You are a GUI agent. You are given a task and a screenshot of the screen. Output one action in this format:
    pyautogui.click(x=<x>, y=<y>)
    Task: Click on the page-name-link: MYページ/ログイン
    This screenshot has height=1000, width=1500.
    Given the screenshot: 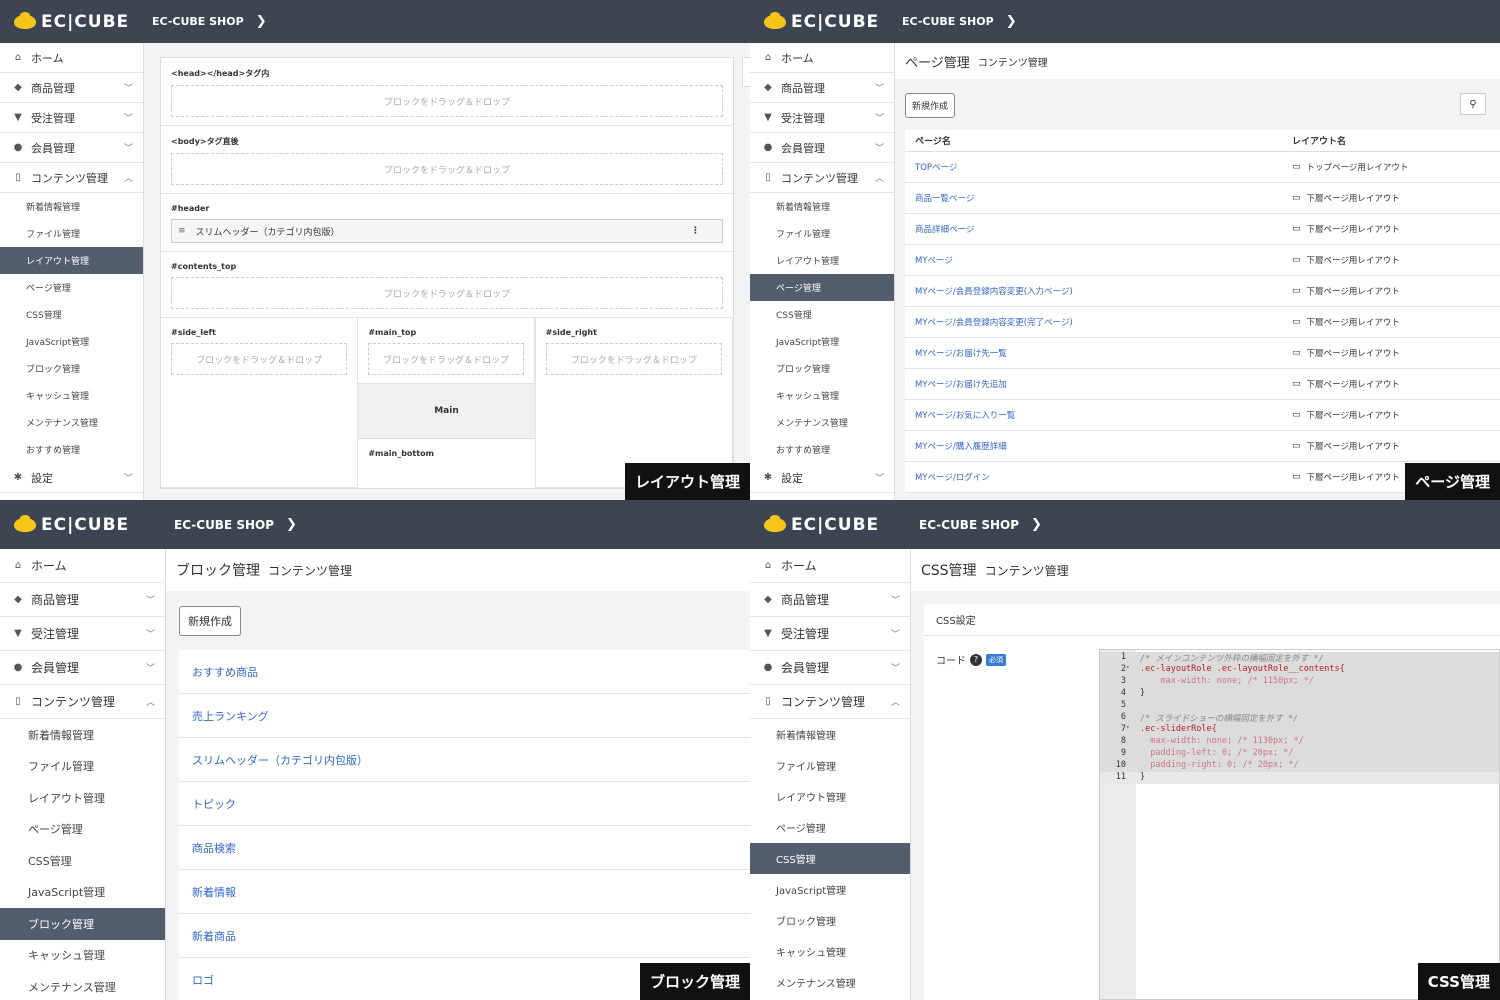 What is the action you would take?
    pyautogui.click(x=1098, y=477)
    